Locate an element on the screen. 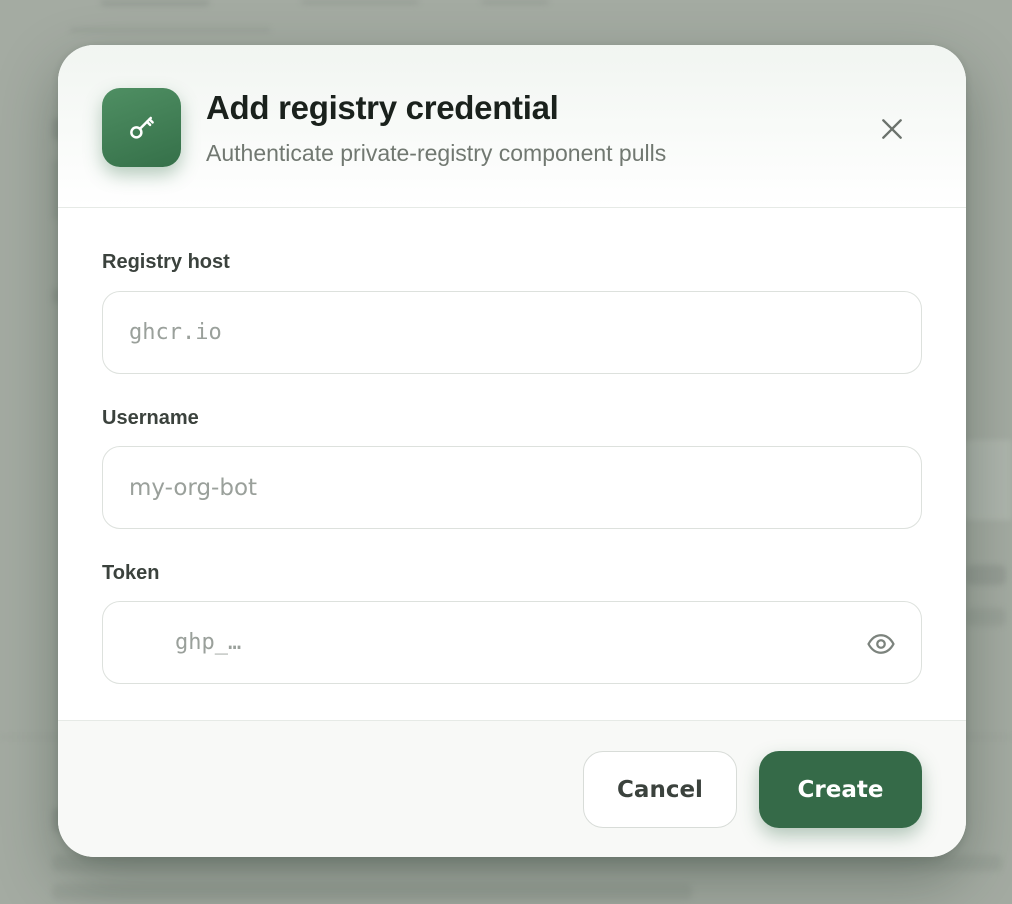  registry-host-input is located at coordinates (512, 332).